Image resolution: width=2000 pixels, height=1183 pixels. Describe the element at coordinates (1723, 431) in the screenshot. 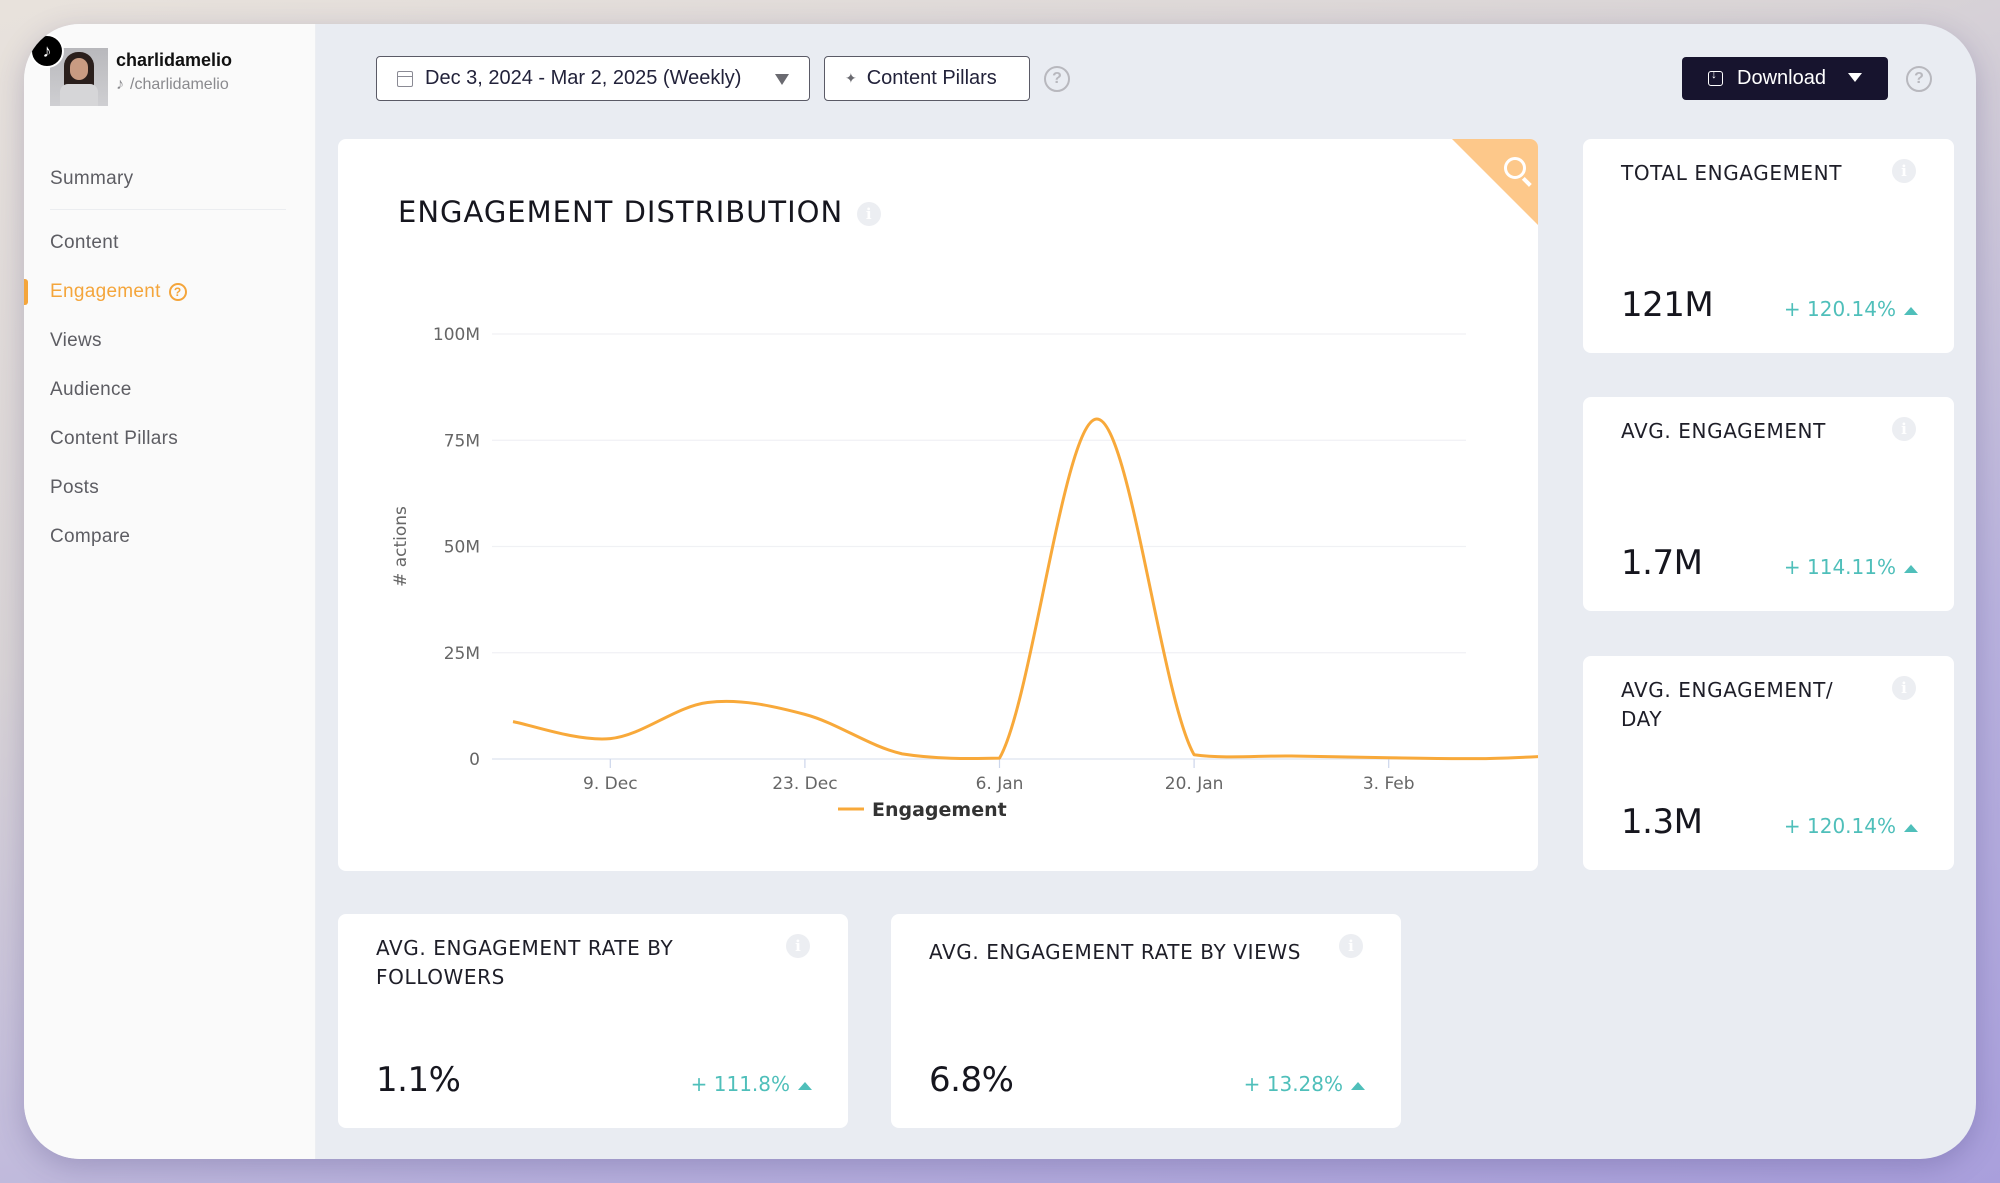

I see `kpi-title: AVG. ENGAGEMENT` at that location.